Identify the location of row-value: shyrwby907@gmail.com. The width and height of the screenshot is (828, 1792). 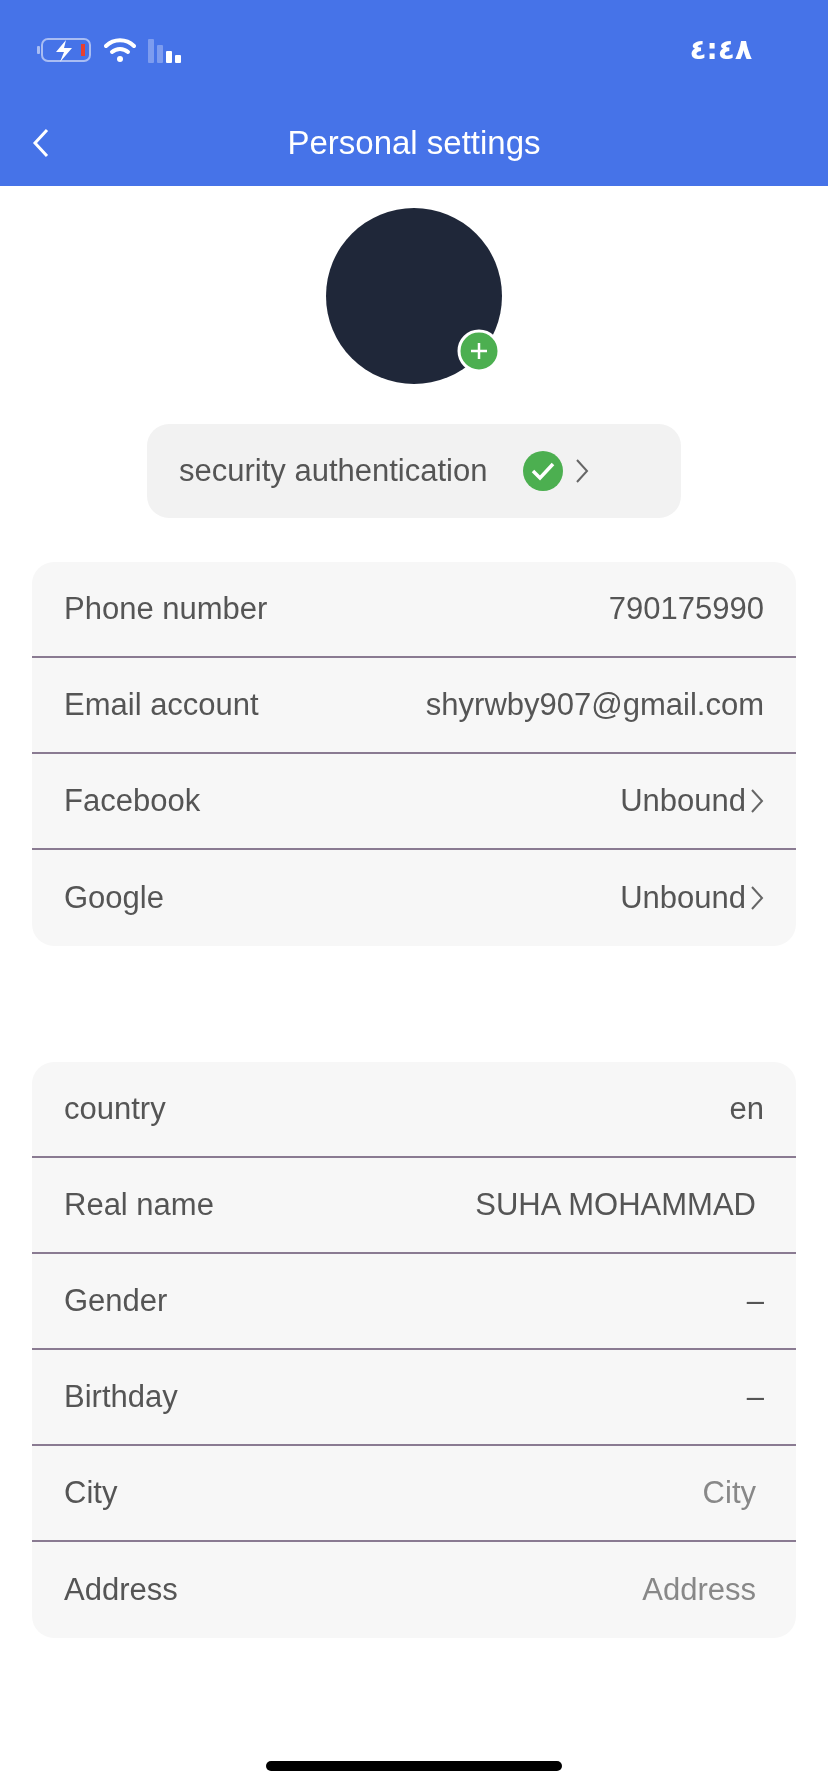
(594, 704).